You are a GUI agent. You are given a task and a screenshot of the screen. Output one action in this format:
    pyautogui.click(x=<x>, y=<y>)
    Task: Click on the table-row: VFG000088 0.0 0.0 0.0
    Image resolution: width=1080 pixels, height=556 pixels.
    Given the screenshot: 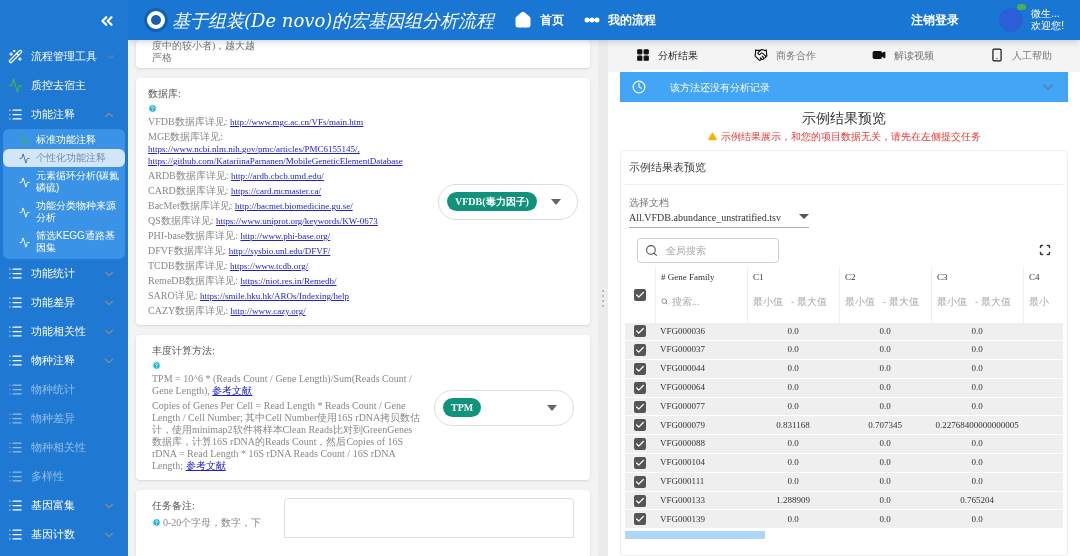 What is the action you would take?
    pyautogui.click(x=844, y=445)
    